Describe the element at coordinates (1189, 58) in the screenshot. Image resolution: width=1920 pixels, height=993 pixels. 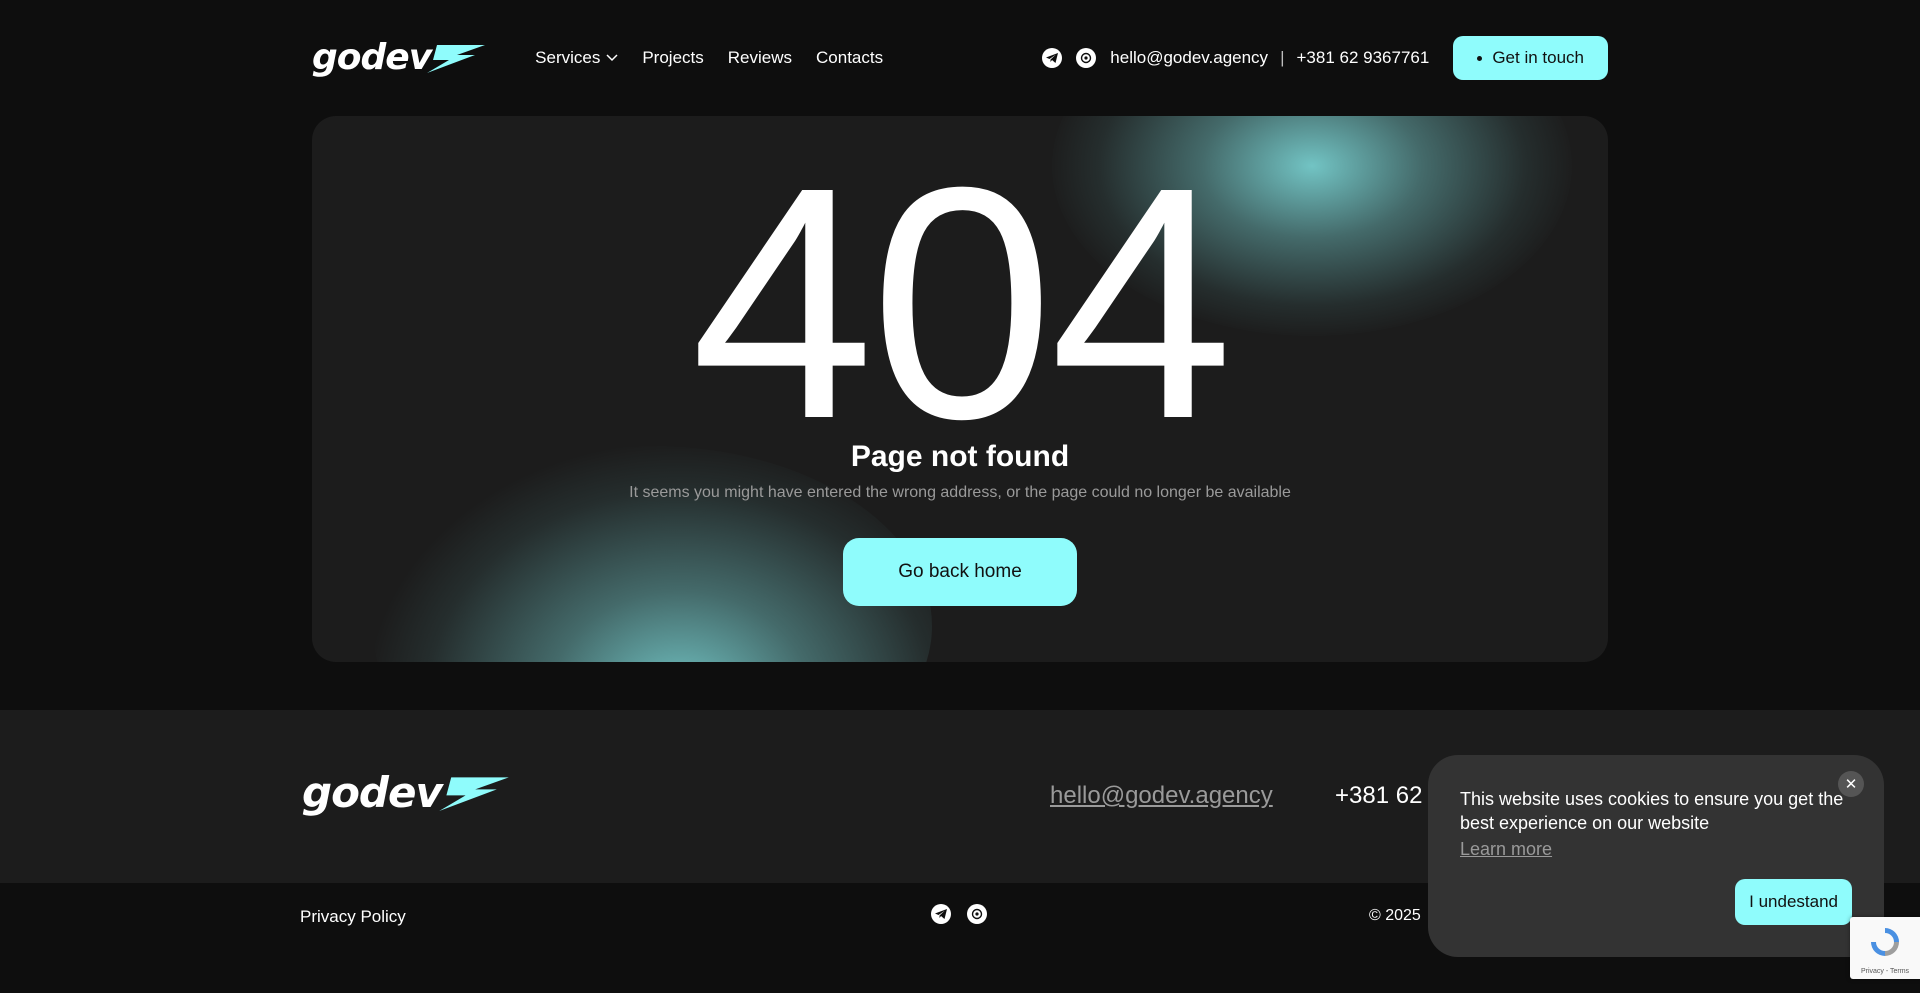
I see `header-email-link: hello@godev.agency` at that location.